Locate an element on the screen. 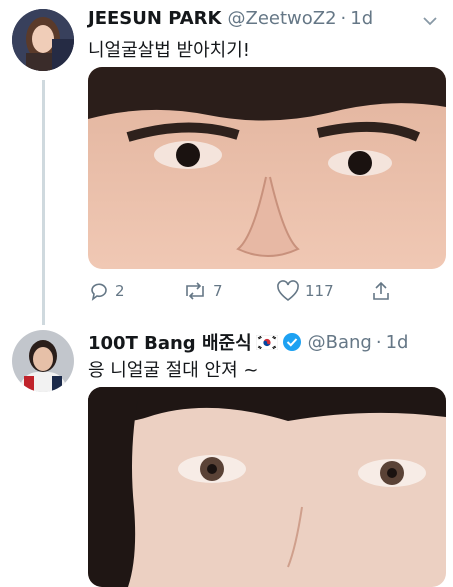 The width and height of the screenshot is (453, 587). share-icon is located at coordinates (381, 290).